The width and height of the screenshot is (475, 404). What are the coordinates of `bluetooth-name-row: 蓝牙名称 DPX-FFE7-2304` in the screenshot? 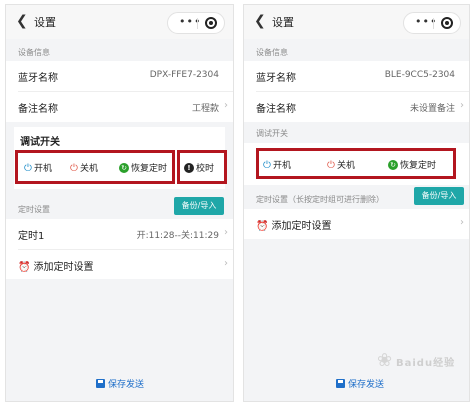 It's located at (119, 76).